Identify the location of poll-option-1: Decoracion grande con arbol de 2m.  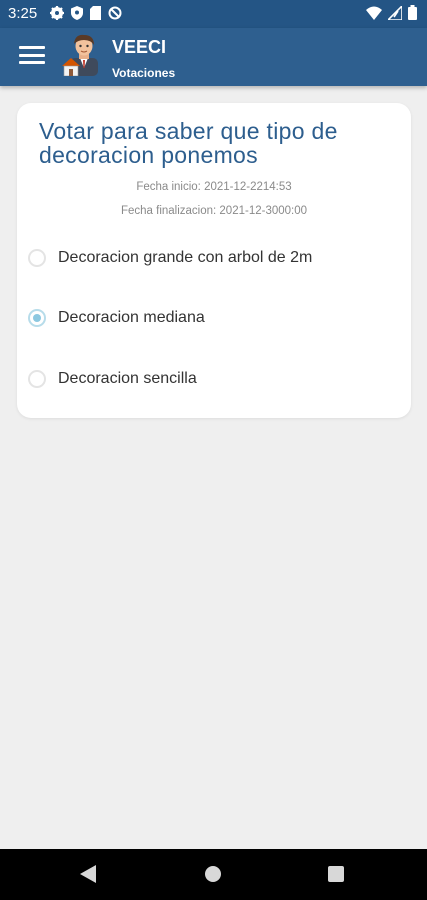
(213, 258).